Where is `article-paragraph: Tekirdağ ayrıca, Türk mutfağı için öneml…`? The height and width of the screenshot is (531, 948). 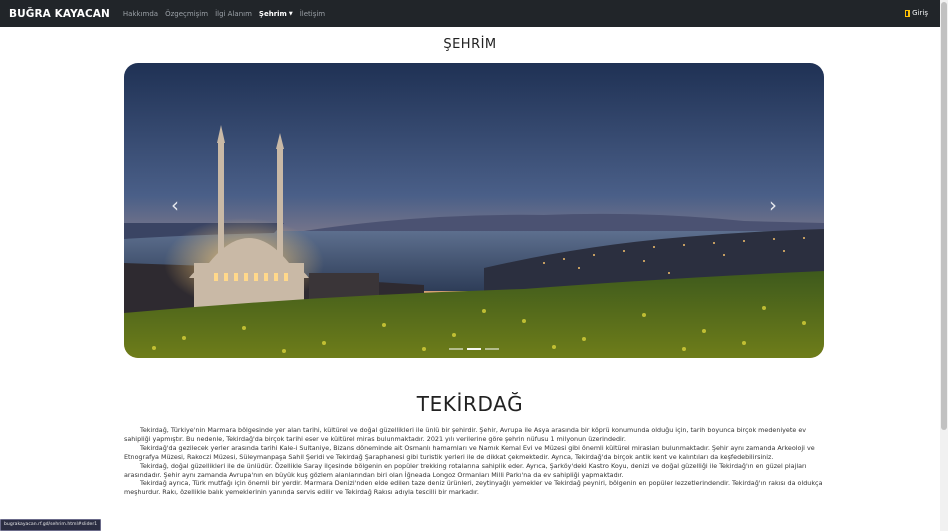 article-paragraph: Tekirdağ ayrıca, Türk mutfağı için öneml… is located at coordinates (473, 488).